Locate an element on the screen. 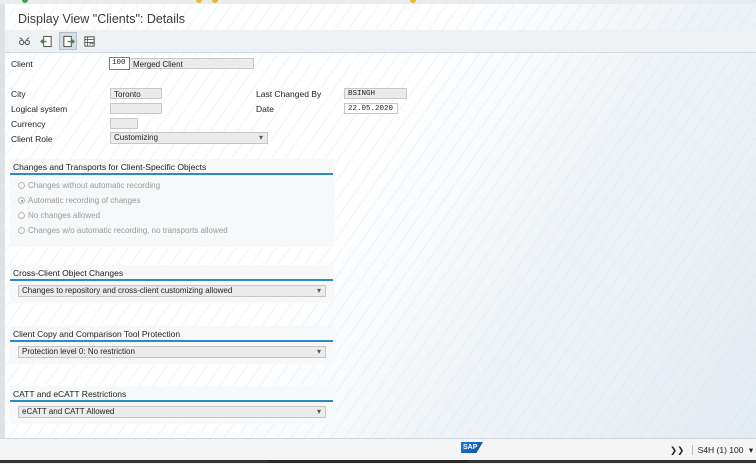 This screenshot has height=464, width=756. system-client-label: S4H (1) 100 is located at coordinates (717, 450).